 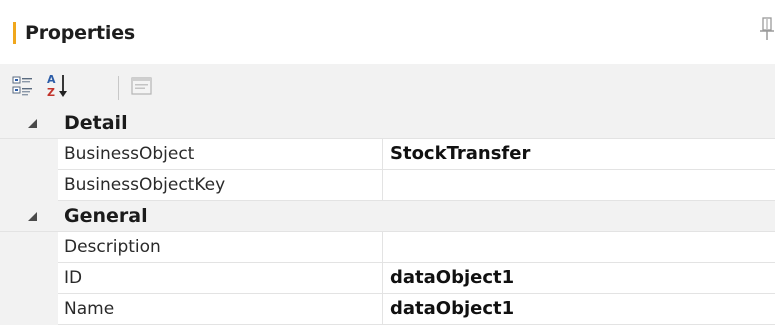 I want to click on property-row-businessobjectkey: BusinessObjectKey, so click(x=387, y=185).